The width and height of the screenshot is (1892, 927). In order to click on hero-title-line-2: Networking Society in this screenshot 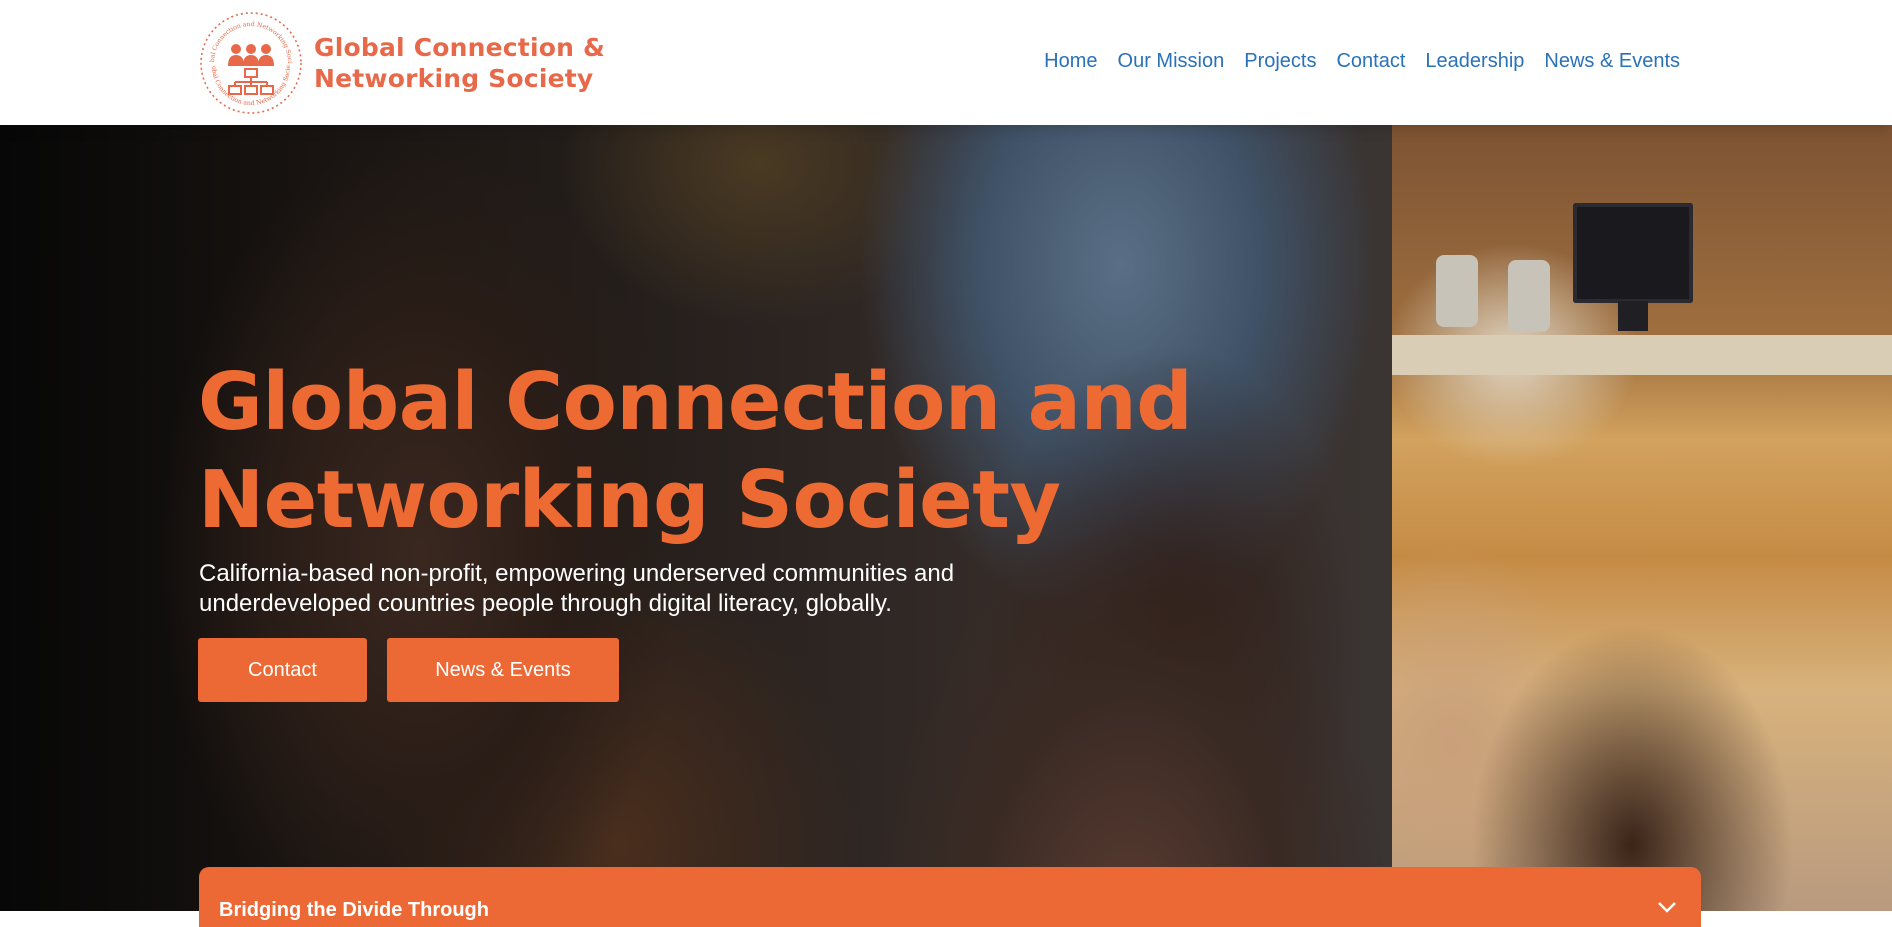, I will do `click(629, 500)`.